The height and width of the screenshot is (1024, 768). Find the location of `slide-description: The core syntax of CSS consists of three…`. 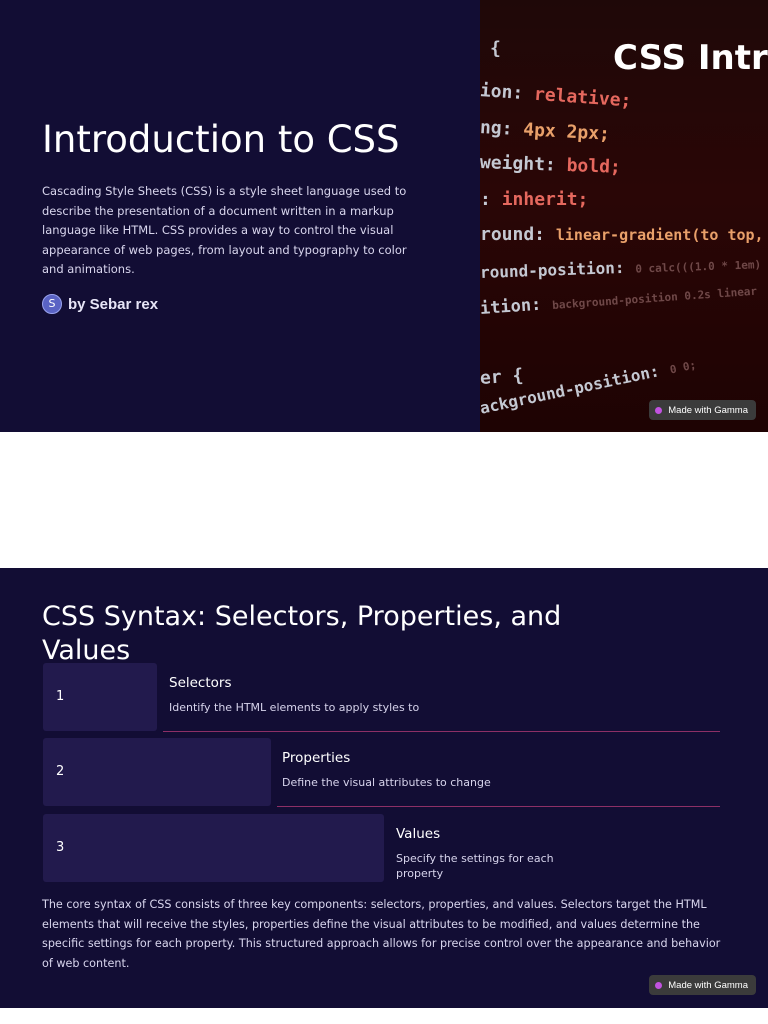

slide-description: The core syntax of CSS consists of three… is located at coordinates (381, 934).